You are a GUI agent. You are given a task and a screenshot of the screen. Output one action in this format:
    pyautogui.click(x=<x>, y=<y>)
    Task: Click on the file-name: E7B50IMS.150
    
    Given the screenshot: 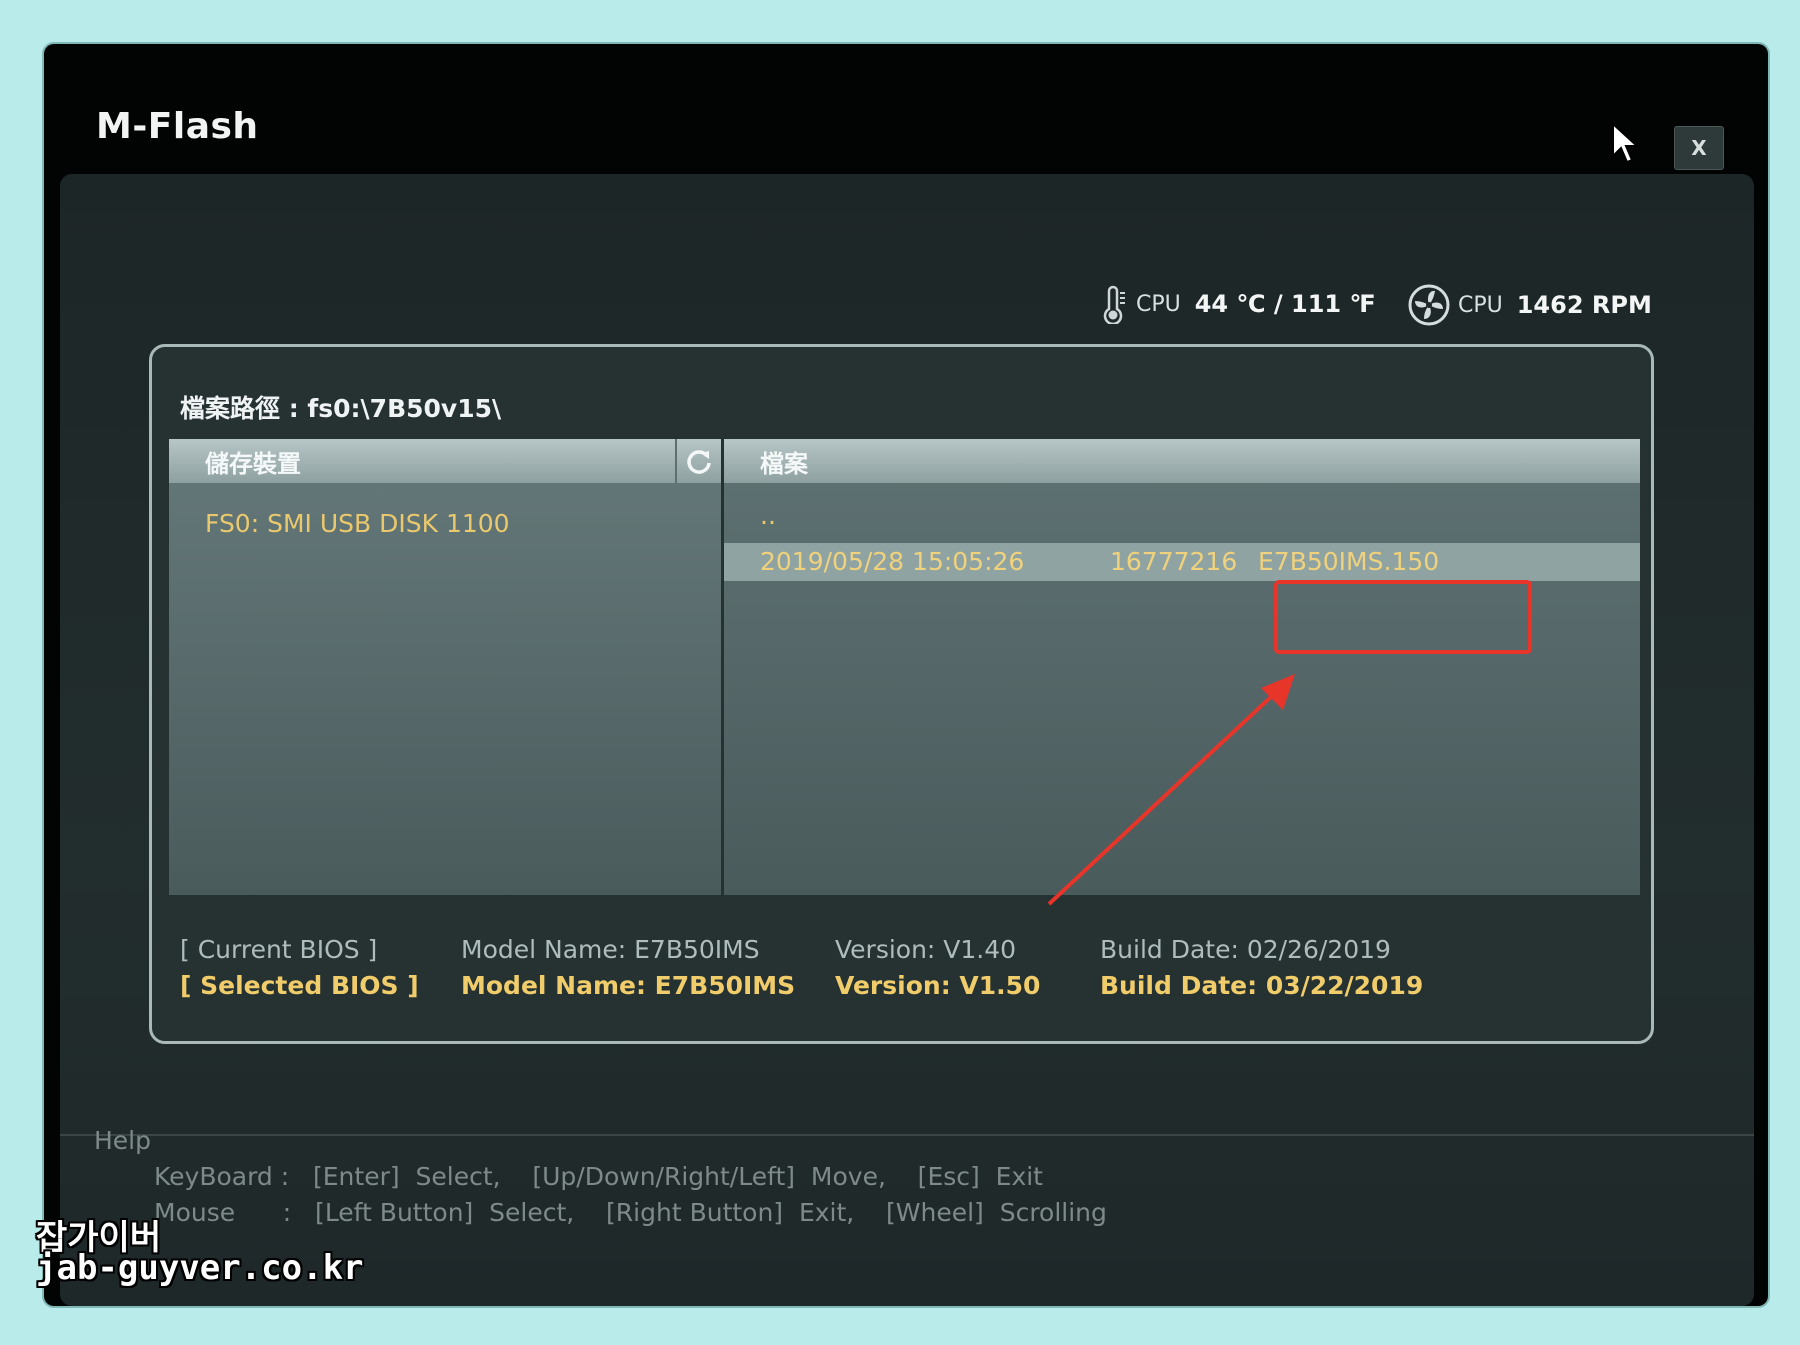 What is the action you would take?
    pyautogui.click(x=1349, y=561)
    